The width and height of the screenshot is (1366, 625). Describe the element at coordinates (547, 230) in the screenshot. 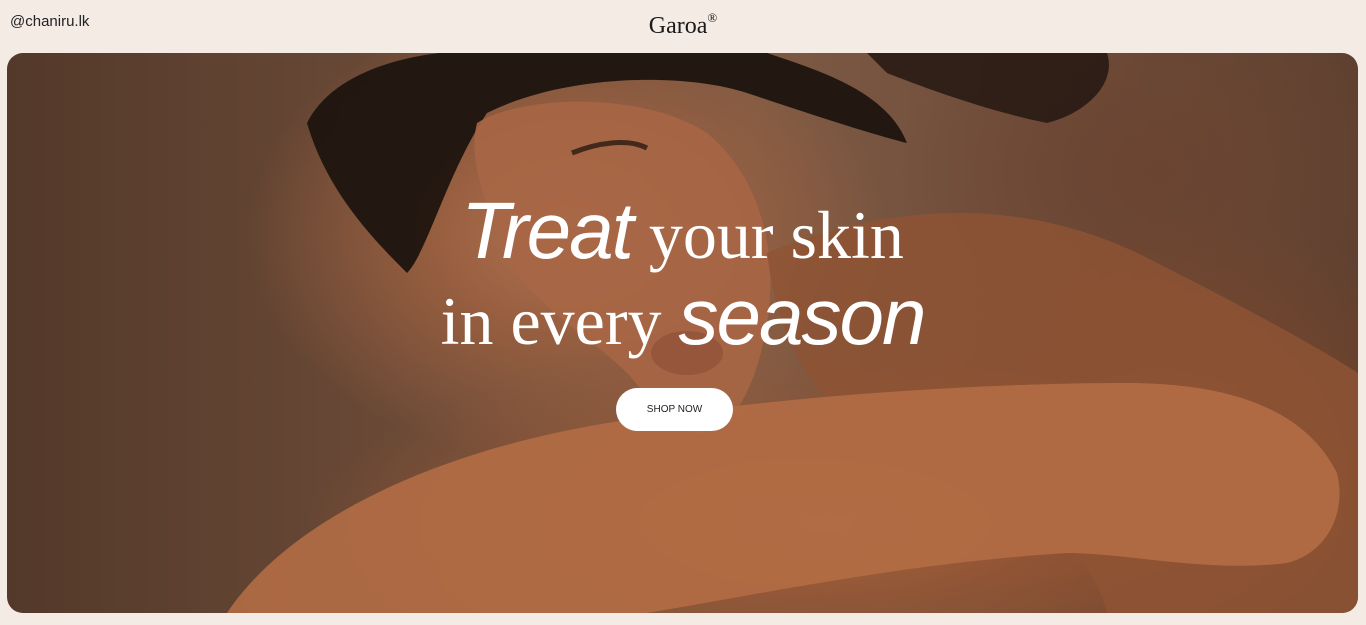

I see `headline-emphasis-treat: Treat` at that location.